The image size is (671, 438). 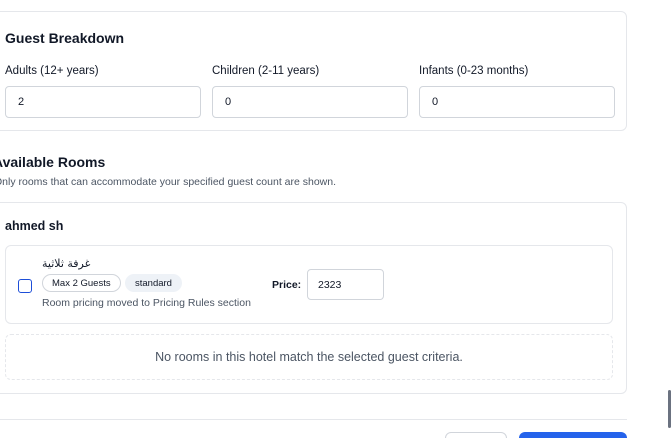 What do you see at coordinates (52, 71) in the screenshot?
I see `adults-label: Adults (12+ years)` at bounding box center [52, 71].